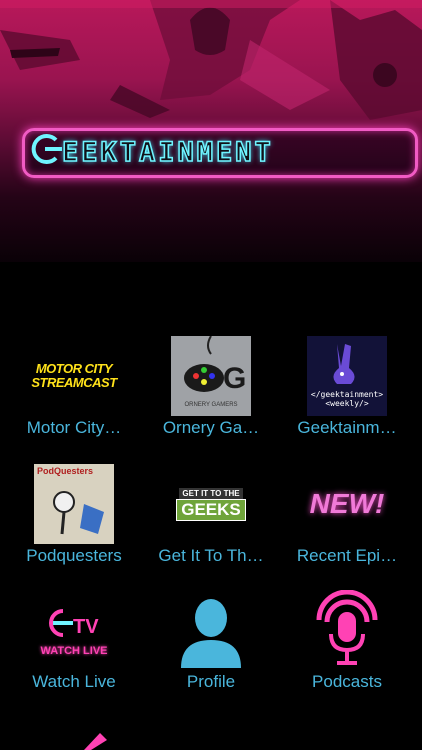 This screenshot has height=750, width=422. I want to click on tile-profile: Profile, so click(211, 642).